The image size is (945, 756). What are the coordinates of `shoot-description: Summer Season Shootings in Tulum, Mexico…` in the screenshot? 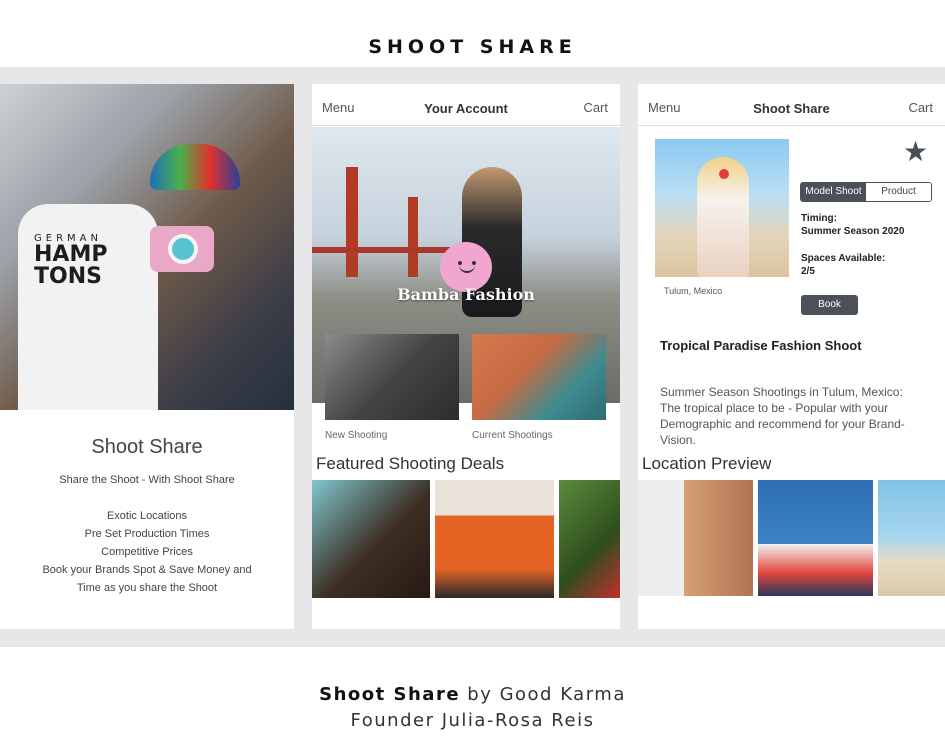 It's located at (782, 416).